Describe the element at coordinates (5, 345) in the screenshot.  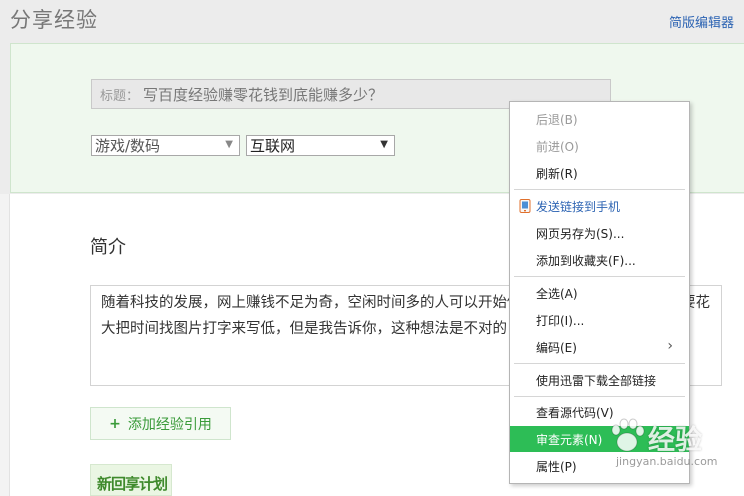
I see `left-gutter` at that location.